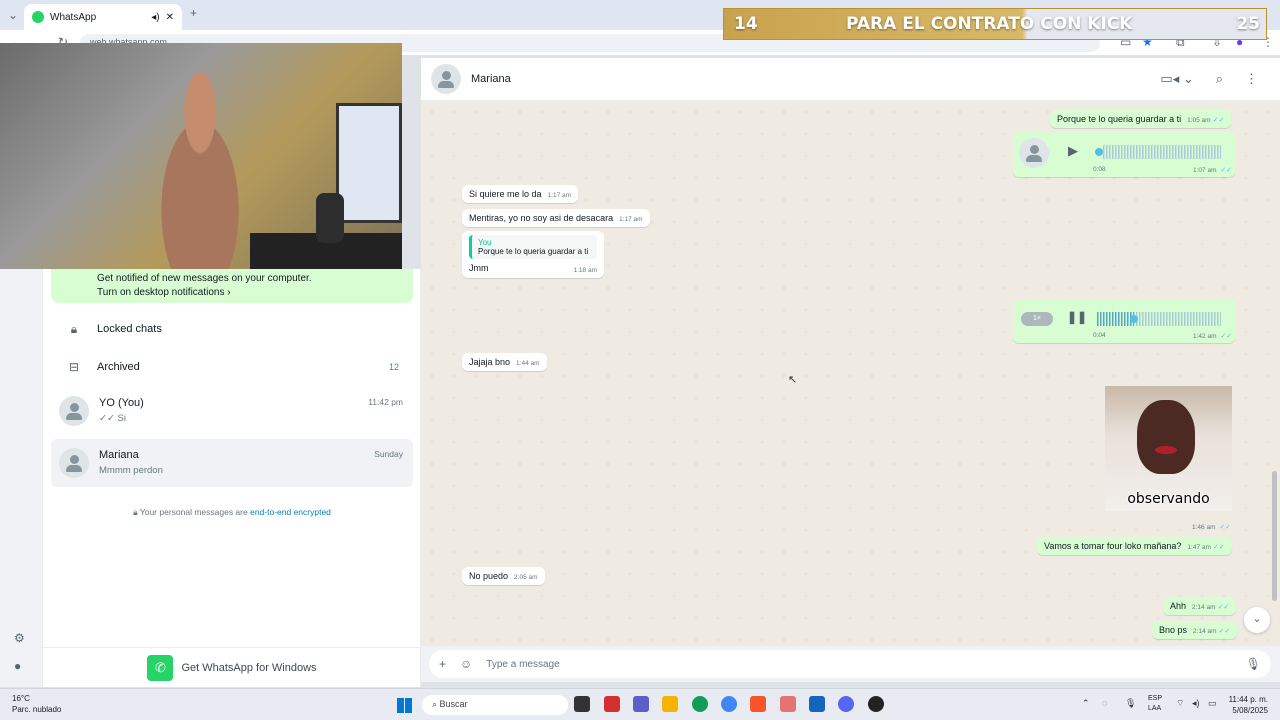  Describe the element at coordinates (1073, 151) in the screenshot. I see `play-icon: ▶` at that location.